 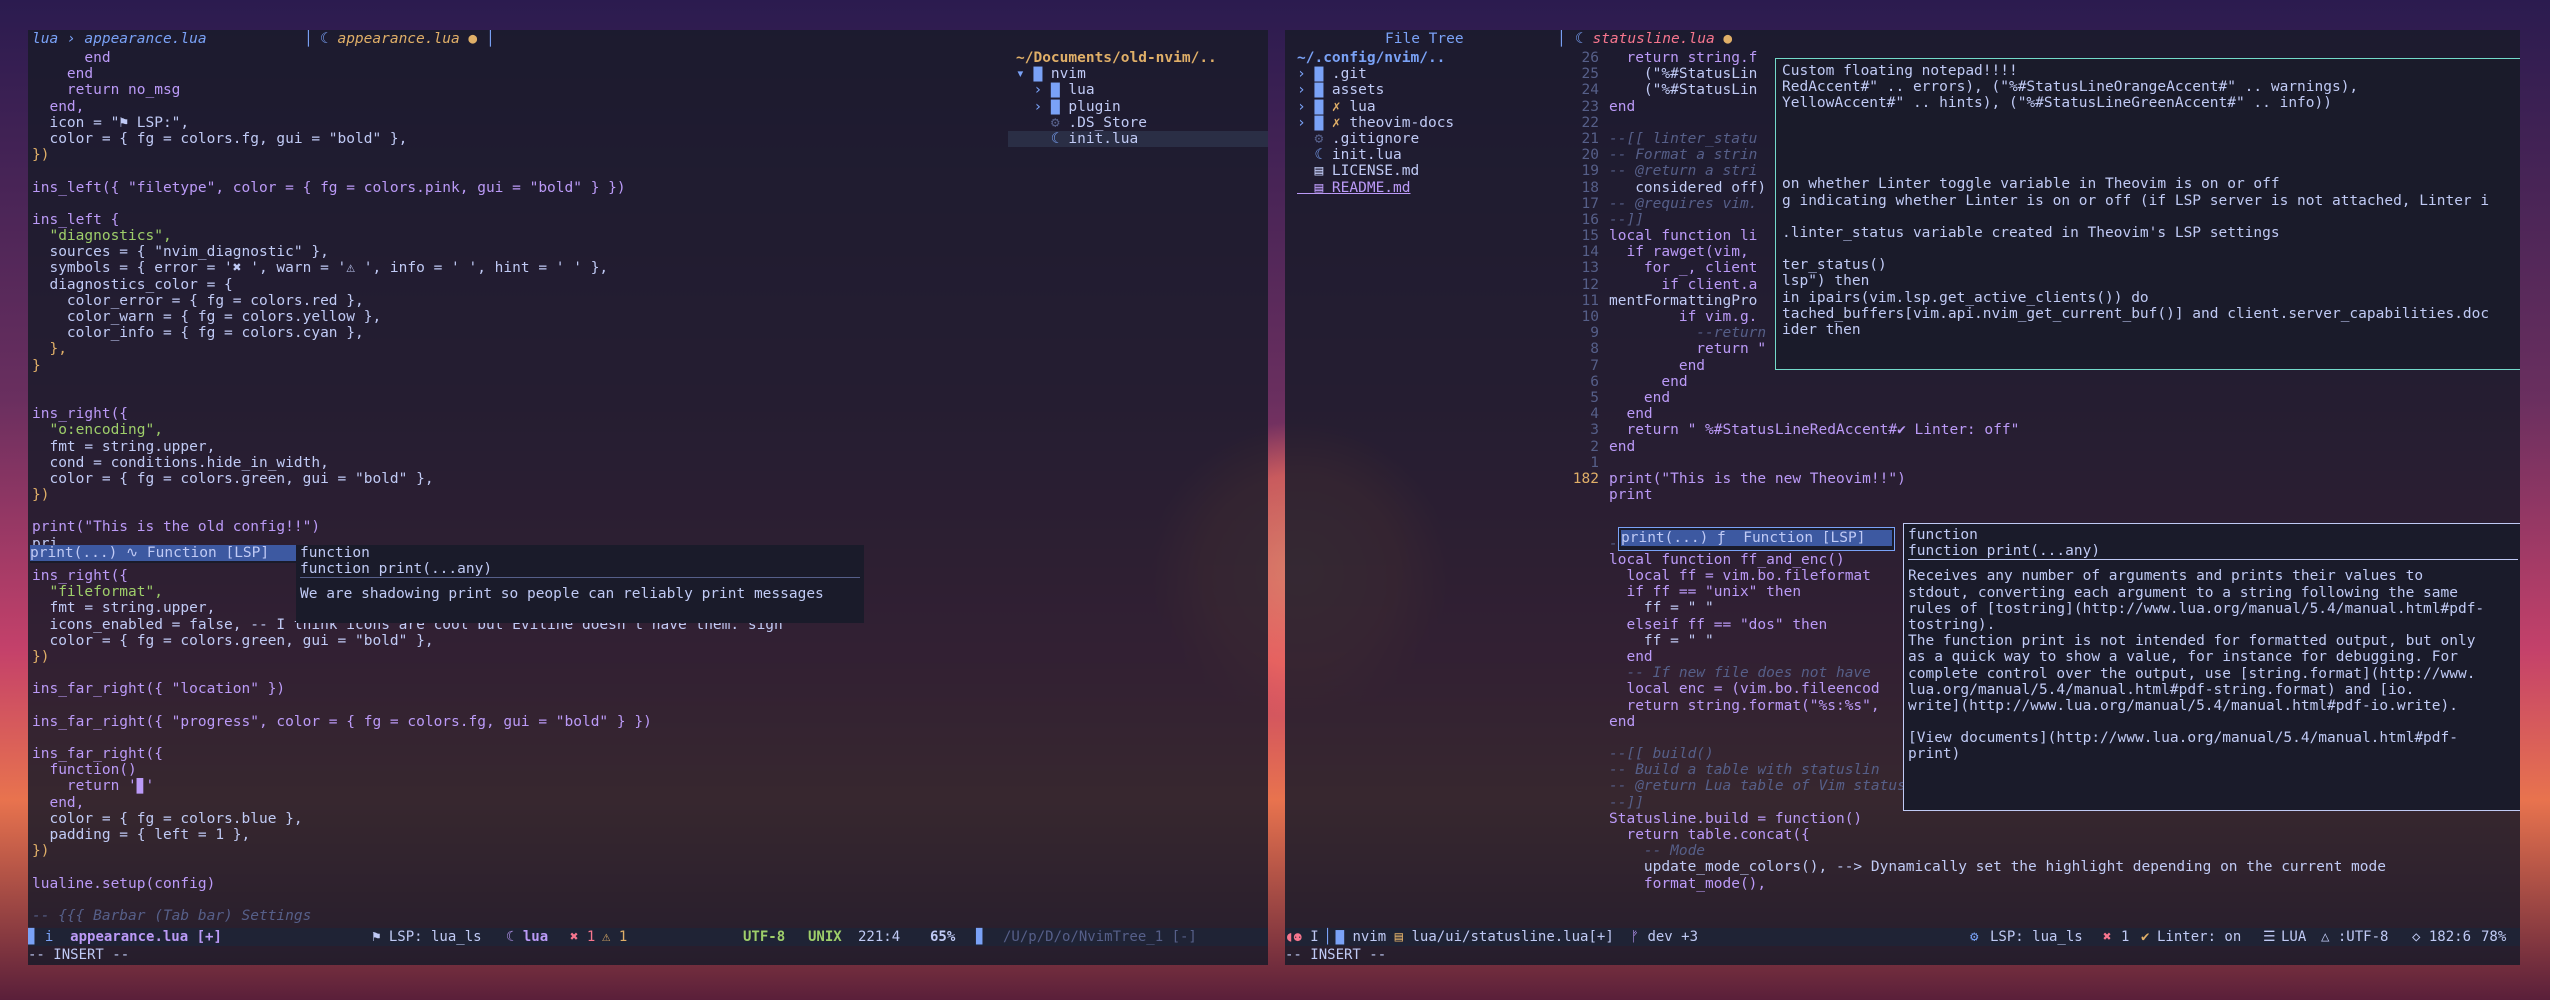 I want to click on tree-item: ⚙ .gitignore, so click(x=1424, y=139).